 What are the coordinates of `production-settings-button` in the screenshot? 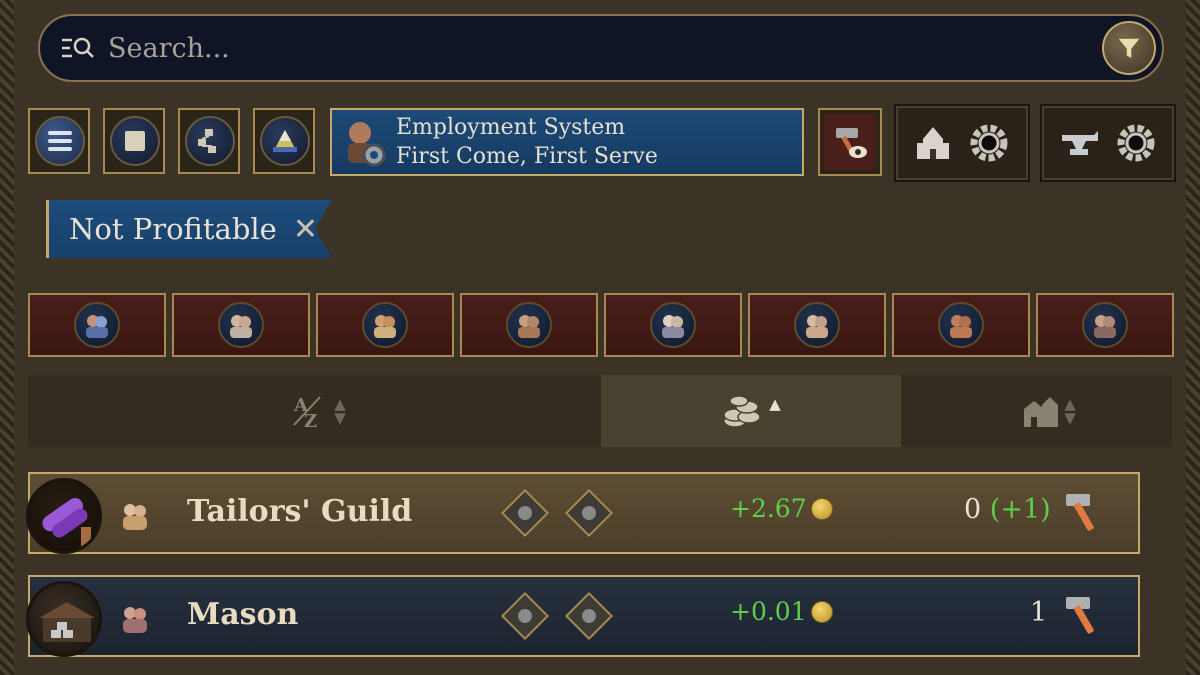 It's located at (1108, 143).